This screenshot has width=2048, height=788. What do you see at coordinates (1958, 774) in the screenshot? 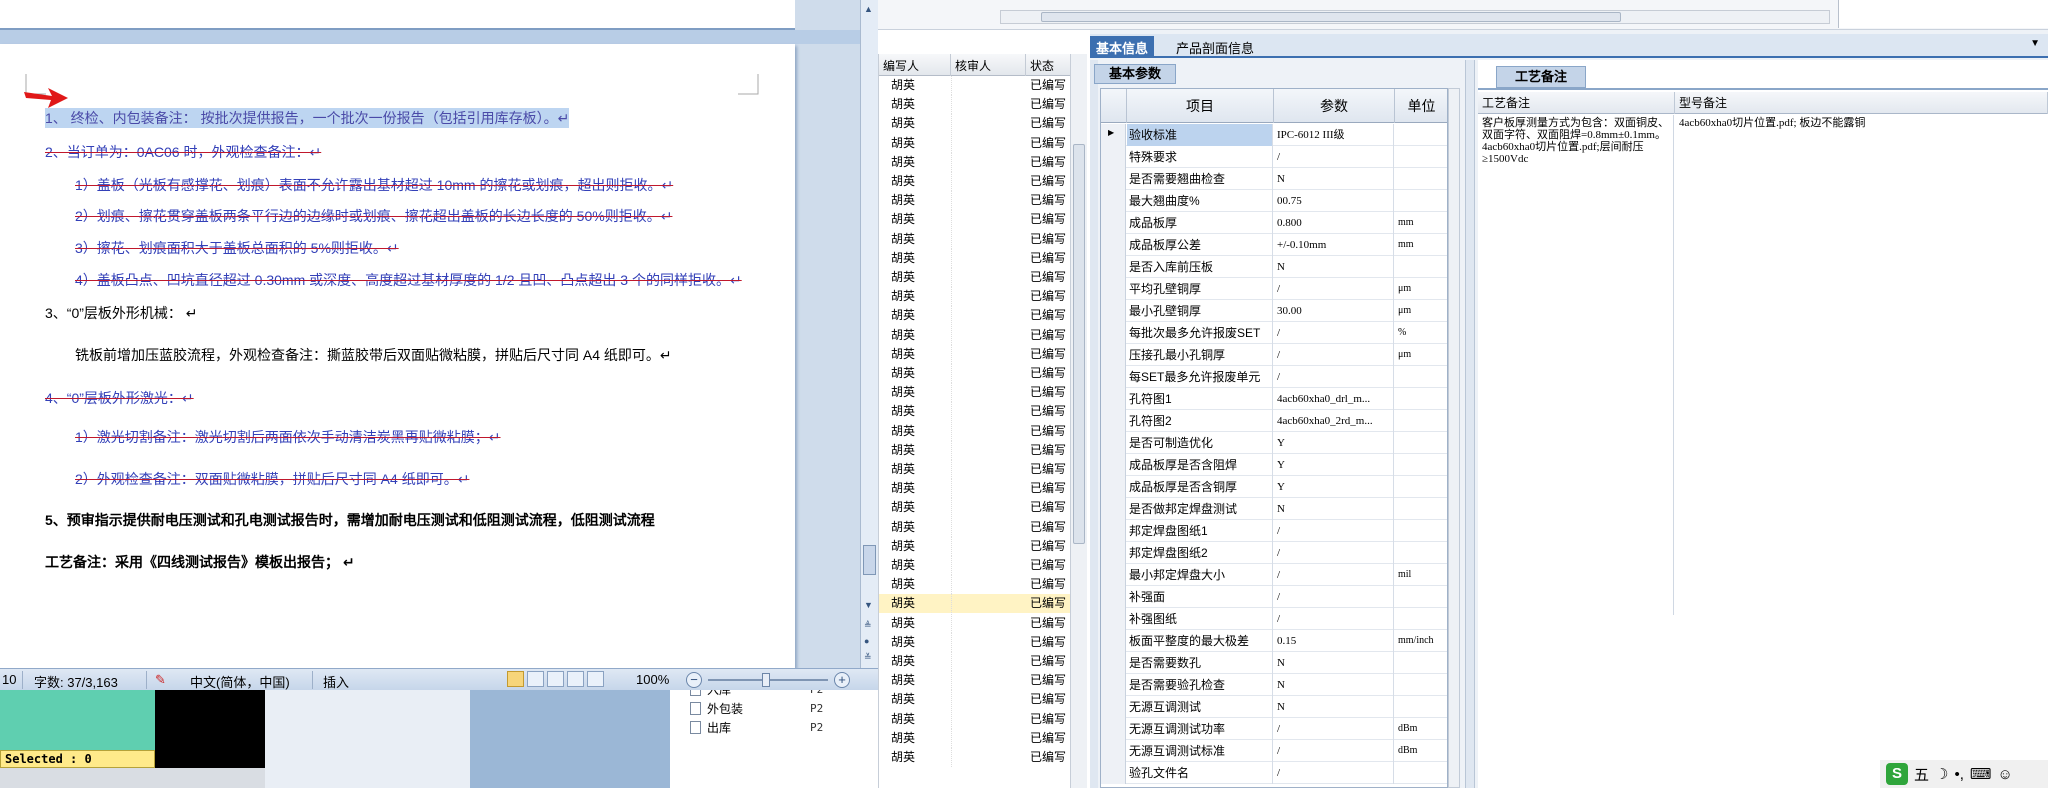
I see `punctuation-icon: •,` at bounding box center [1958, 774].